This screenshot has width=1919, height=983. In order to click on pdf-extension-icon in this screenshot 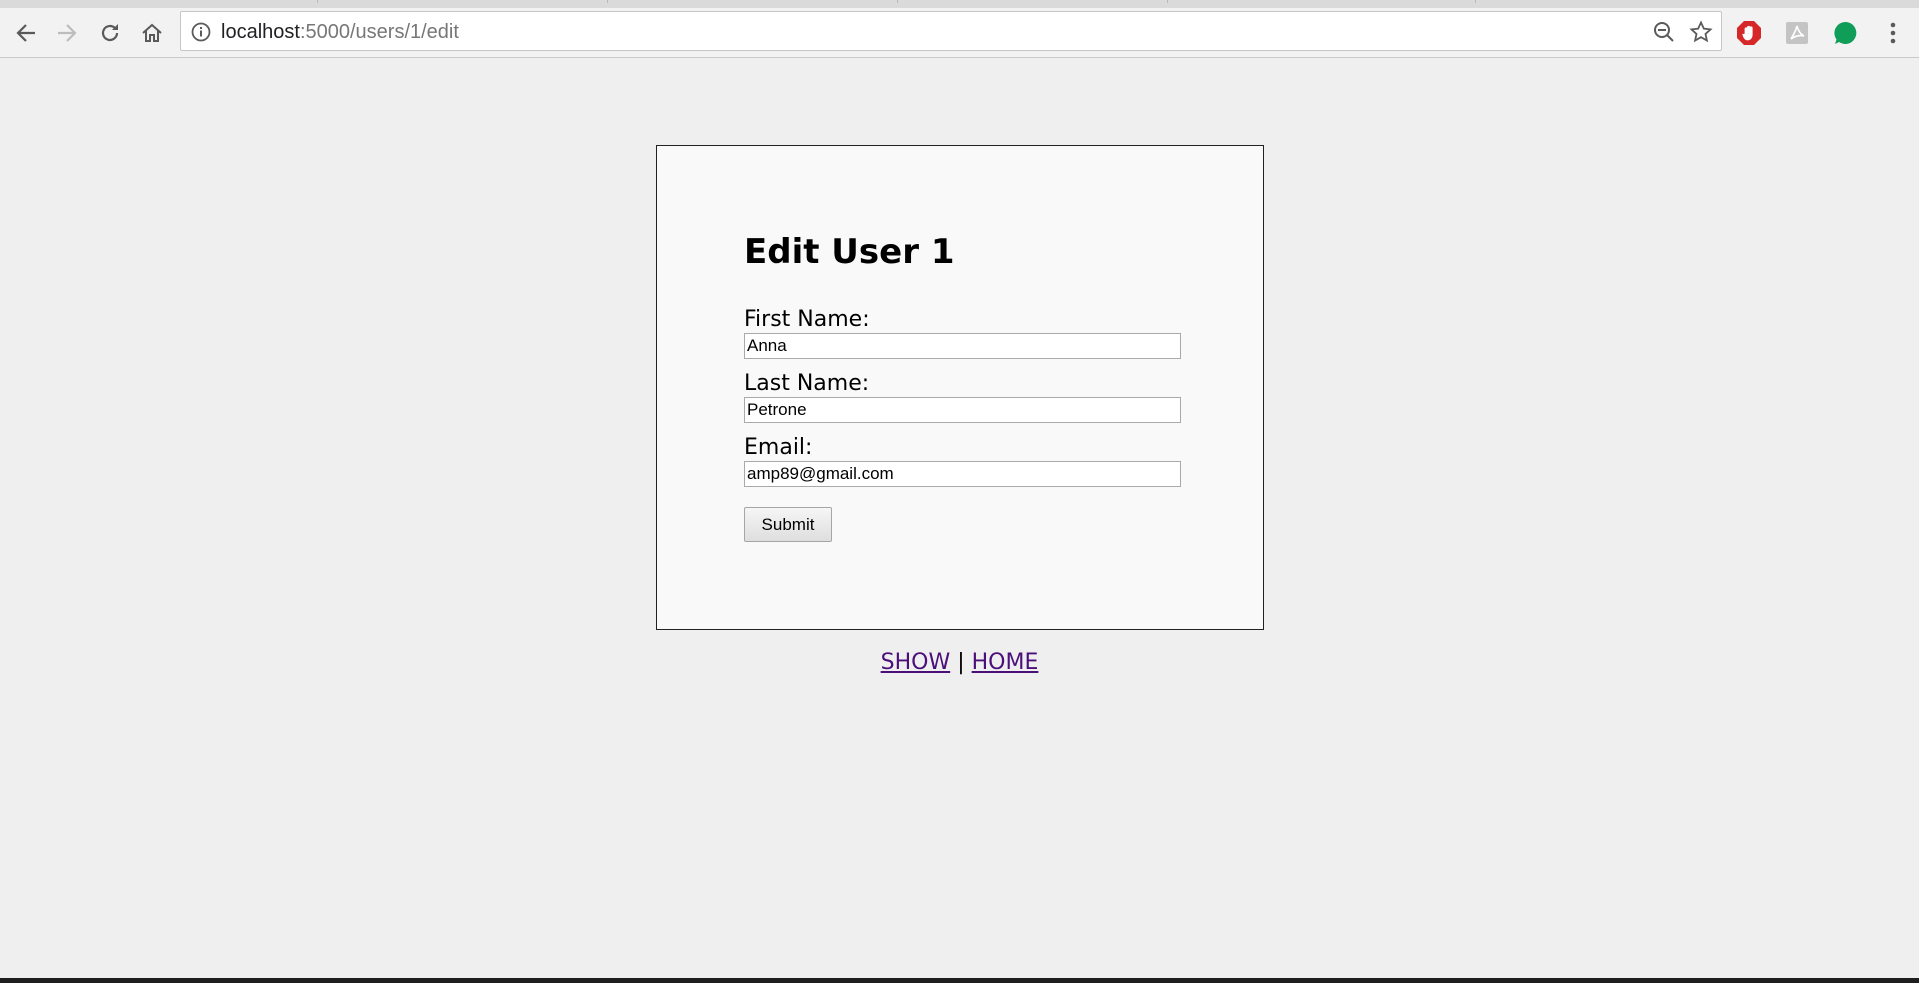, I will do `click(1797, 33)`.